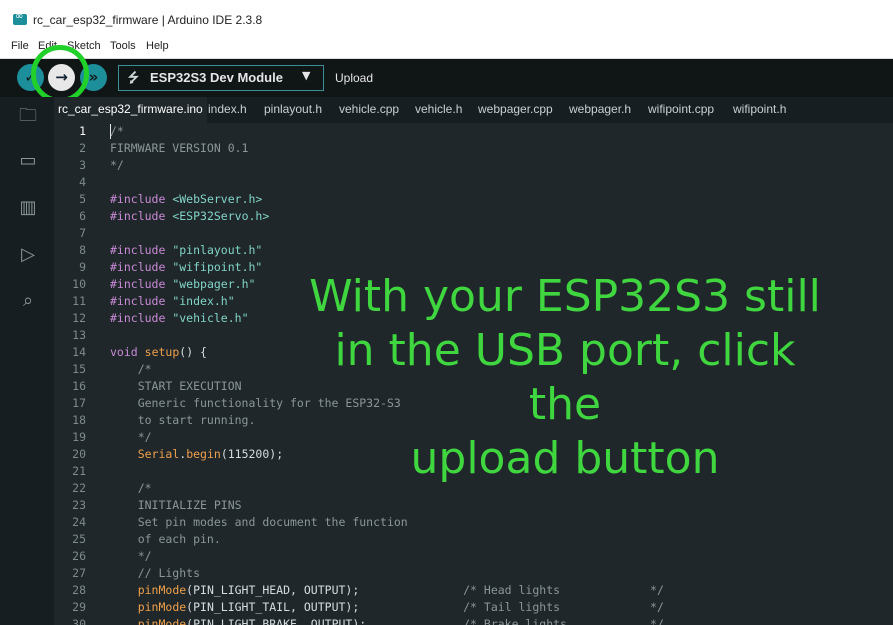 Image resolution: width=893 pixels, height=625 pixels. I want to click on tab-index-h: index.h, so click(227, 110).